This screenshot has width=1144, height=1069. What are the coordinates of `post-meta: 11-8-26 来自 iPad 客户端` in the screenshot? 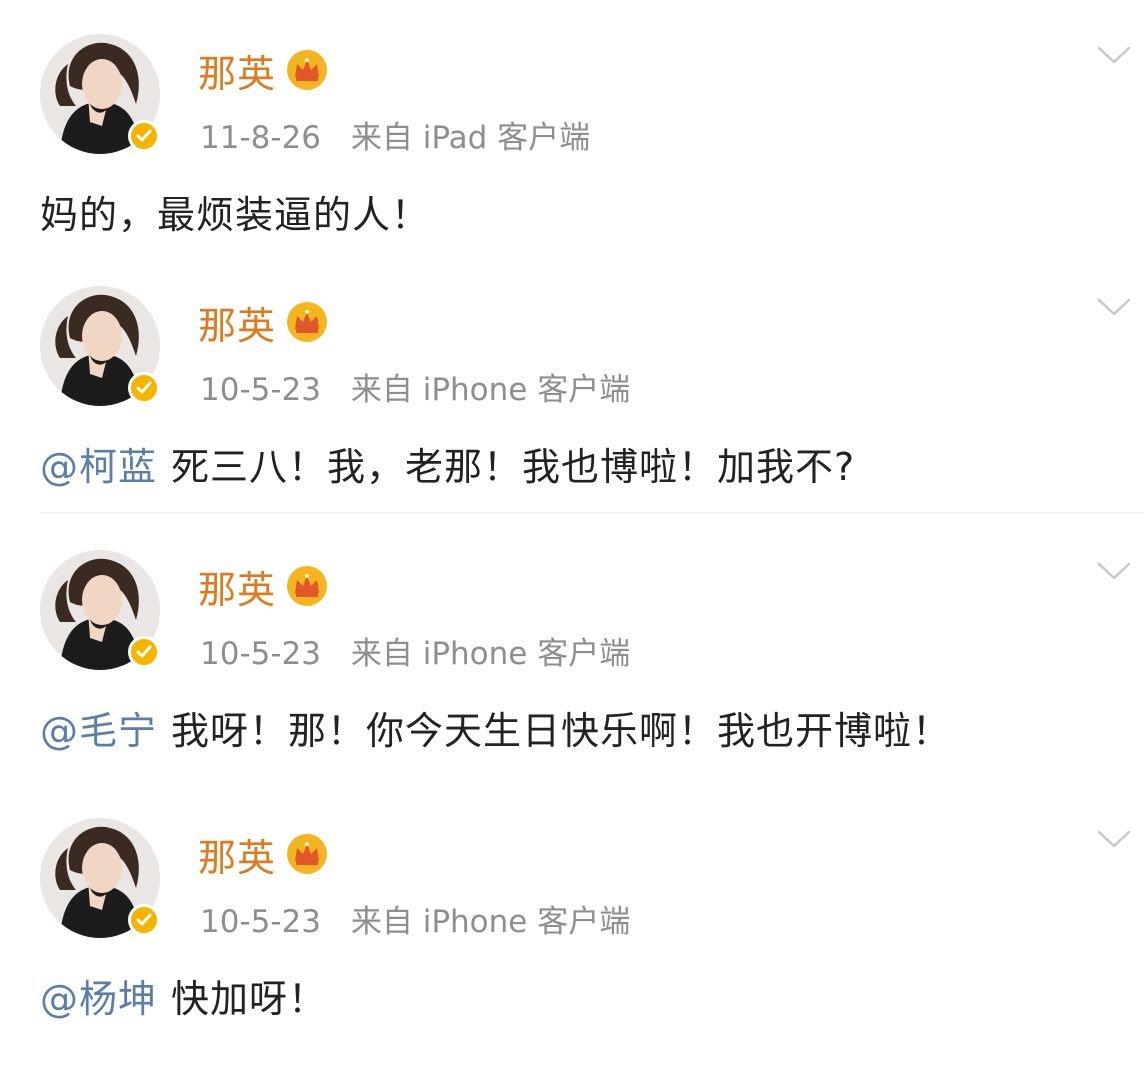 It's located at (395, 134).